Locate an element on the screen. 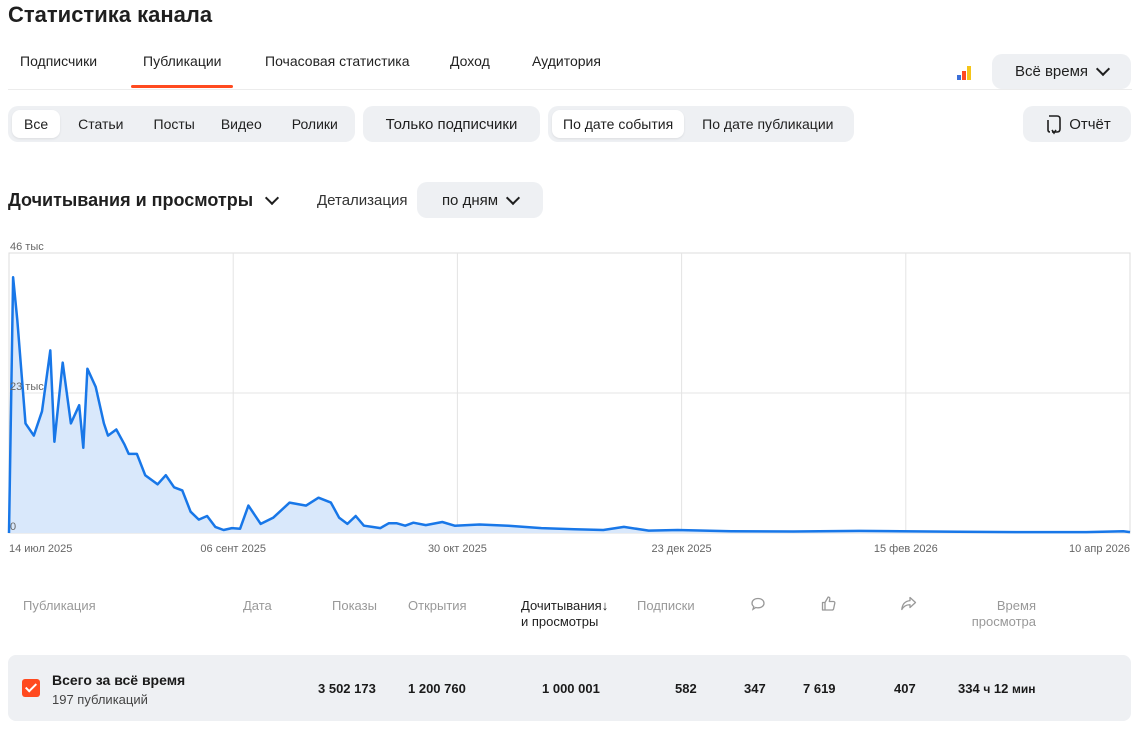 The height and width of the screenshot is (737, 1140). x-tick-label: 10 апр 2026 is located at coordinates (1099, 549).